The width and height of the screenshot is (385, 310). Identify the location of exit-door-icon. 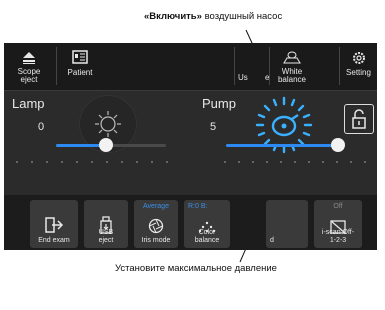
(54, 225).